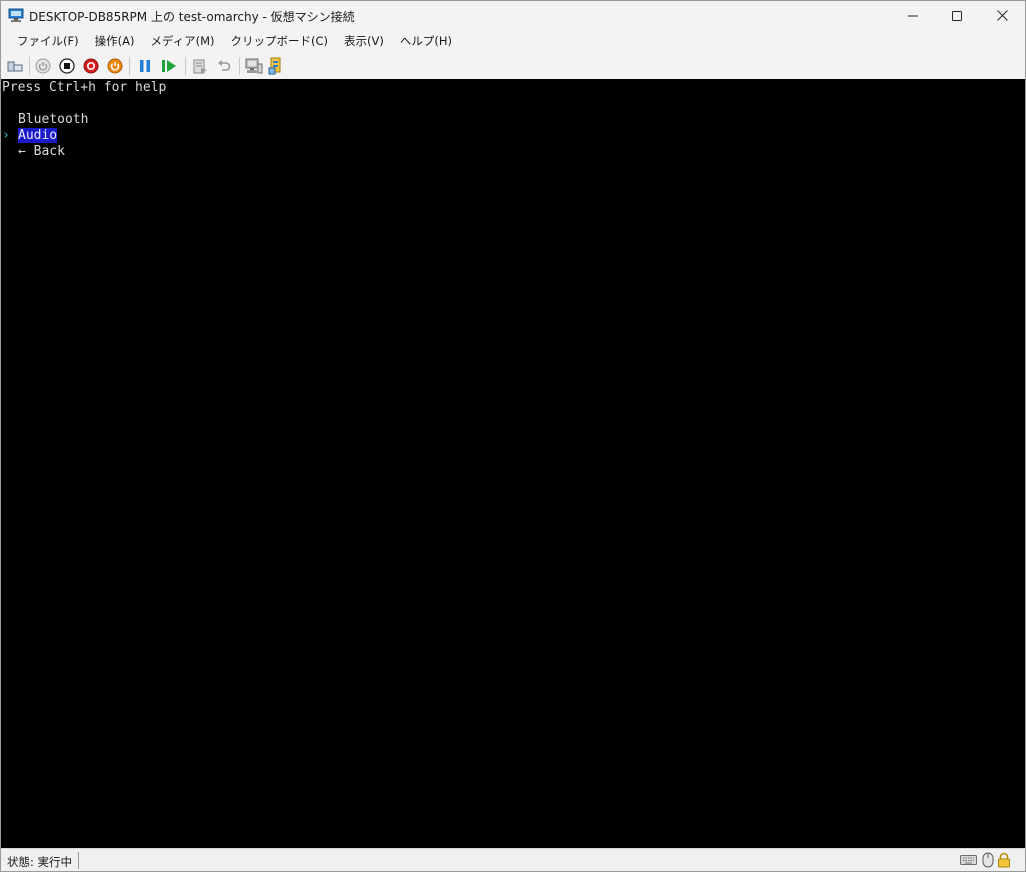  What do you see at coordinates (6, 135) in the screenshot?
I see `selection-caret-icon: ›` at bounding box center [6, 135].